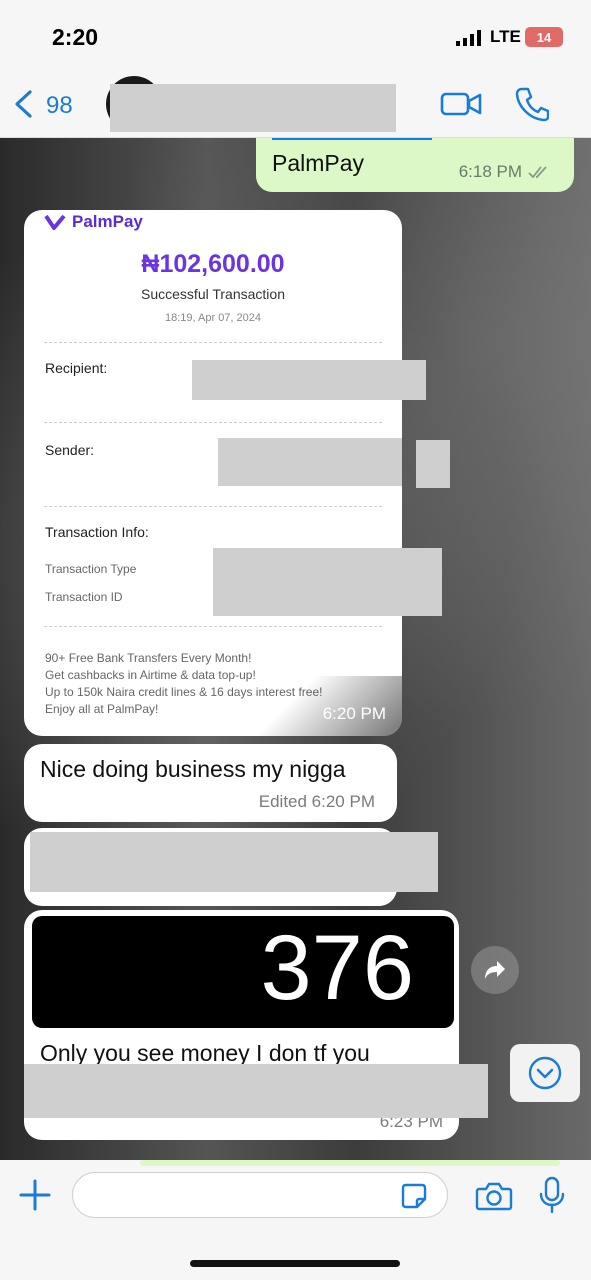 The height and width of the screenshot is (1280, 591). What do you see at coordinates (490, 171) in the screenshot?
I see `message-time: 6:18 PM` at bounding box center [490, 171].